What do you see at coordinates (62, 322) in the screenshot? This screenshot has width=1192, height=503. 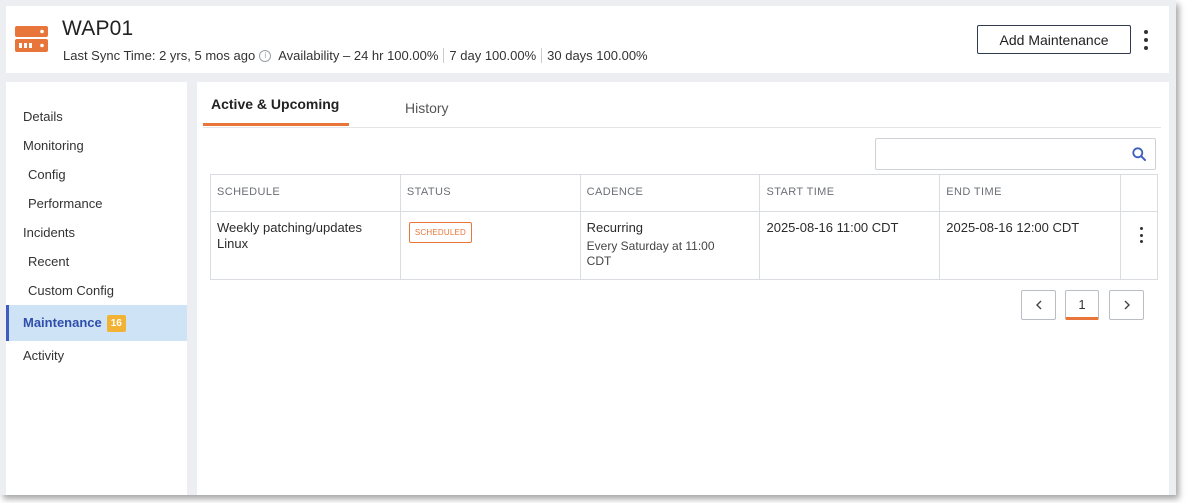 I see `sidebar-item-label: Maintenance` at bounding box center [62, 322].